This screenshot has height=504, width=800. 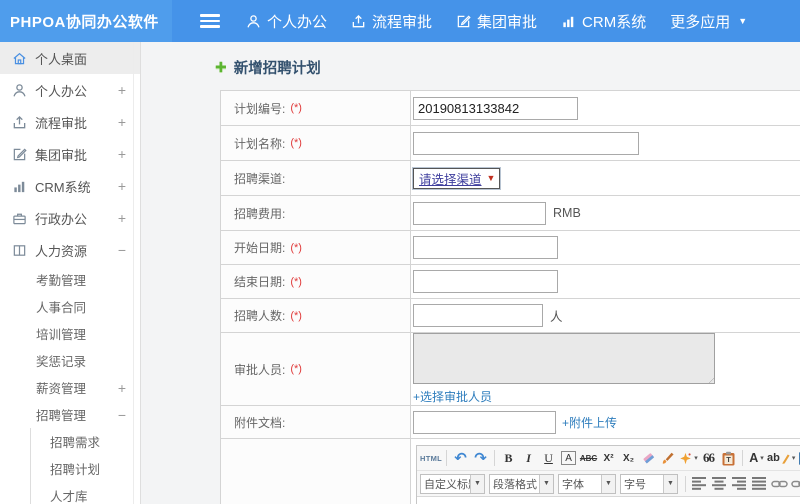 What do you see at coordinates (19, 122) in the screenshot?
I see `flow-approval-icon` at bounding box center [19, 122].